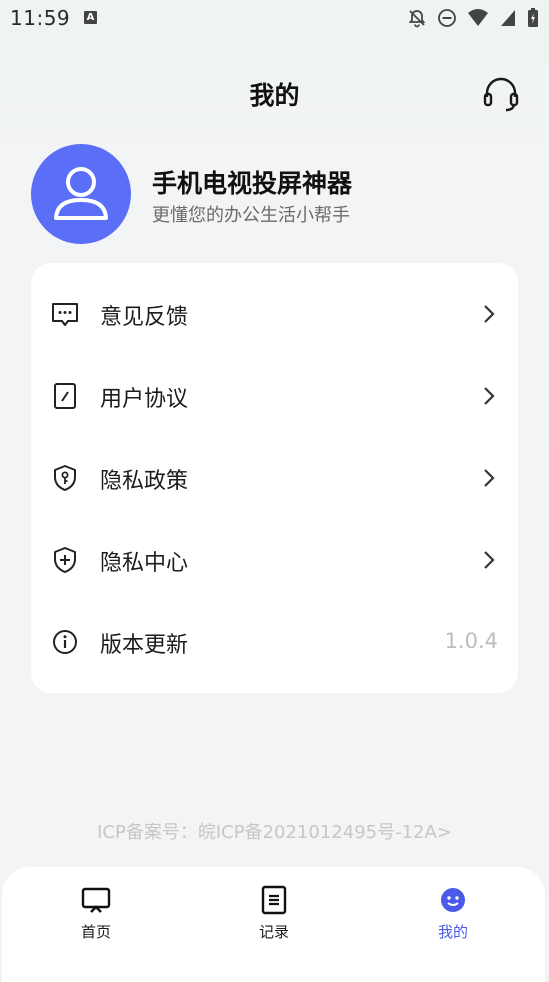 This screenshot has width=549, height=982. I want to click on menu-item-privacy-center: 隐私中心, so click(274, 560).